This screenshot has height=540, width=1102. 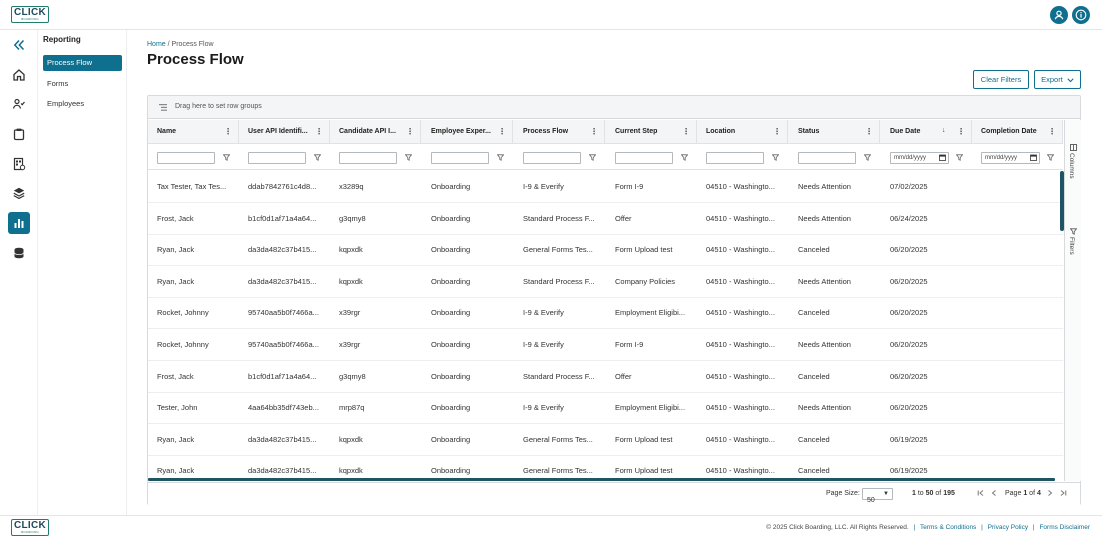 I want to click on last-page-icon, so click(x=1063, y=494).